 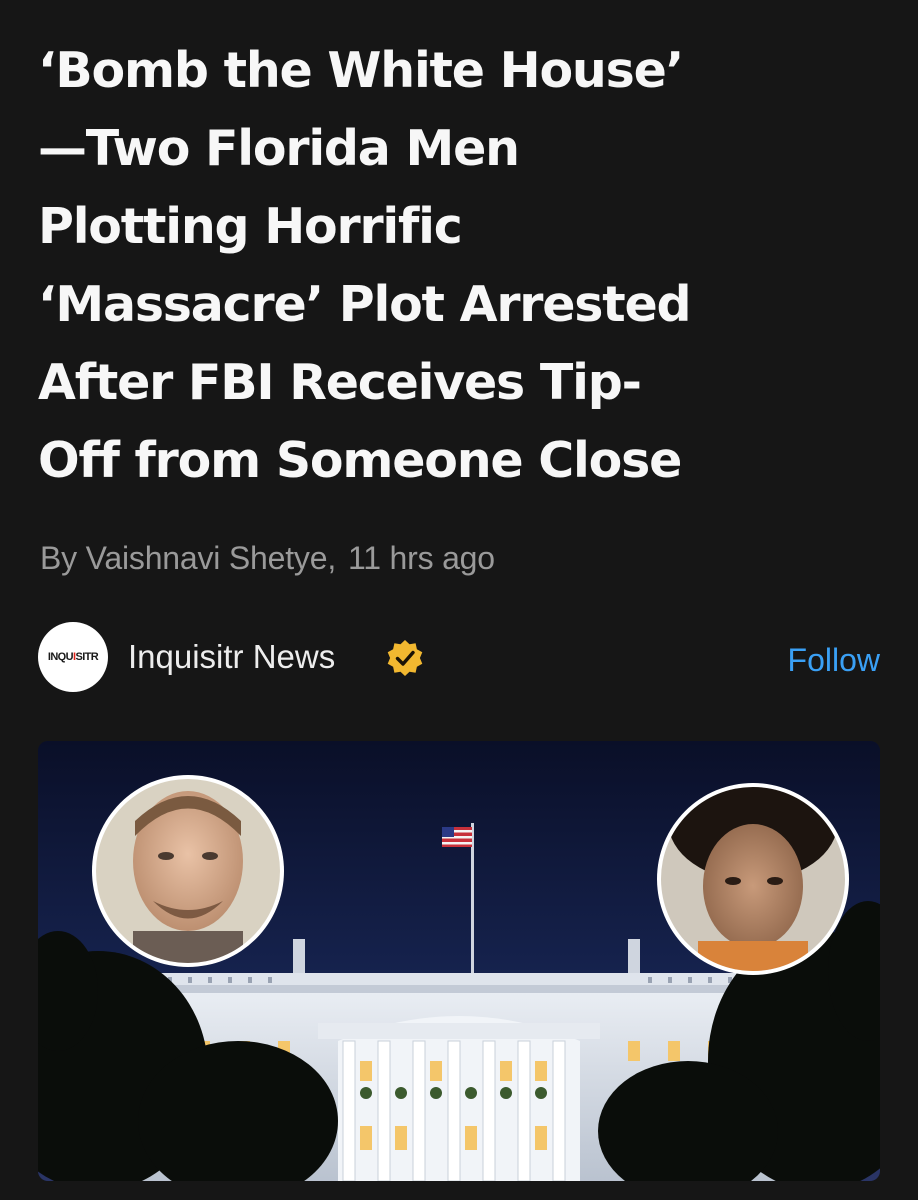 I want to click on verified-badge-icon, so click(x=405, y=658).